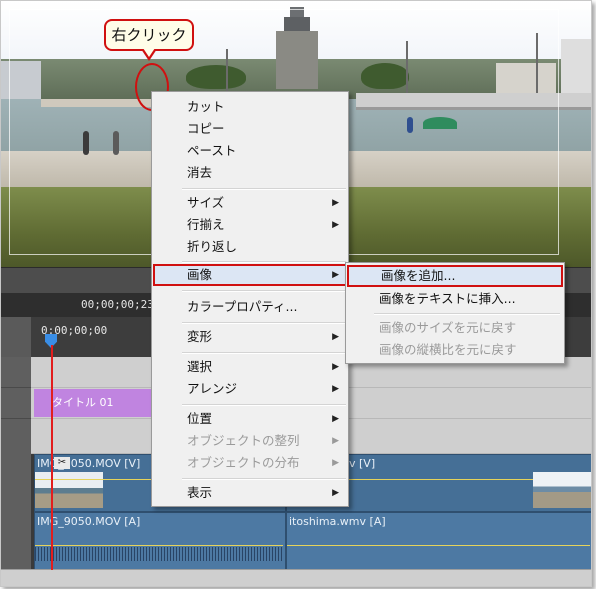 Image resolution: width=596 pixels, height=589 pixels. I want to click on submenu-separator, so click(467, 314).